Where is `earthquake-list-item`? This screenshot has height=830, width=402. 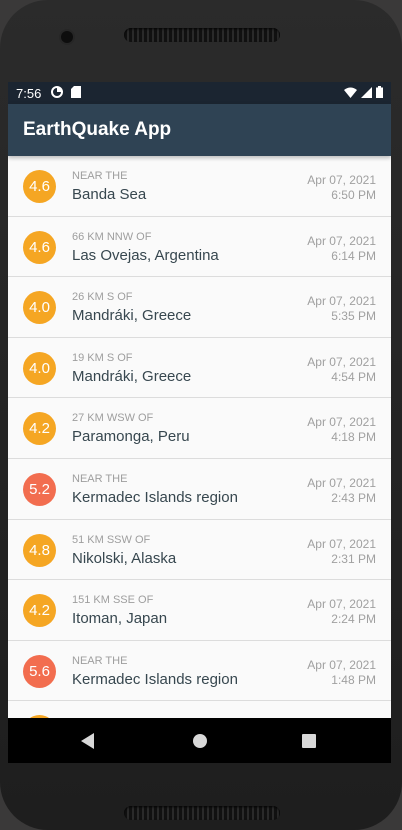
earthquake-list-item is located at coordinates (199, 709).